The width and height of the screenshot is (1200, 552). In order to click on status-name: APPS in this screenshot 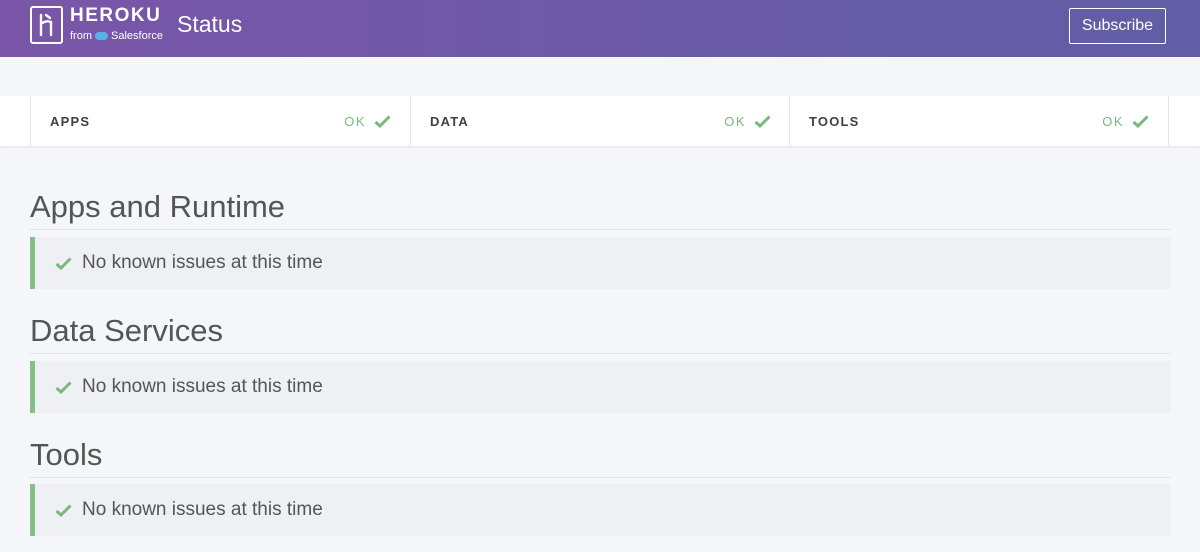, I will do `click(70, 121)`.